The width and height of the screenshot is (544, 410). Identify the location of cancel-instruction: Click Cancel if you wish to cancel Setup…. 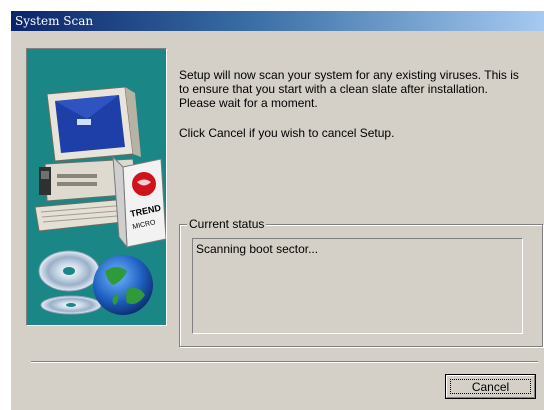
(287, 133).